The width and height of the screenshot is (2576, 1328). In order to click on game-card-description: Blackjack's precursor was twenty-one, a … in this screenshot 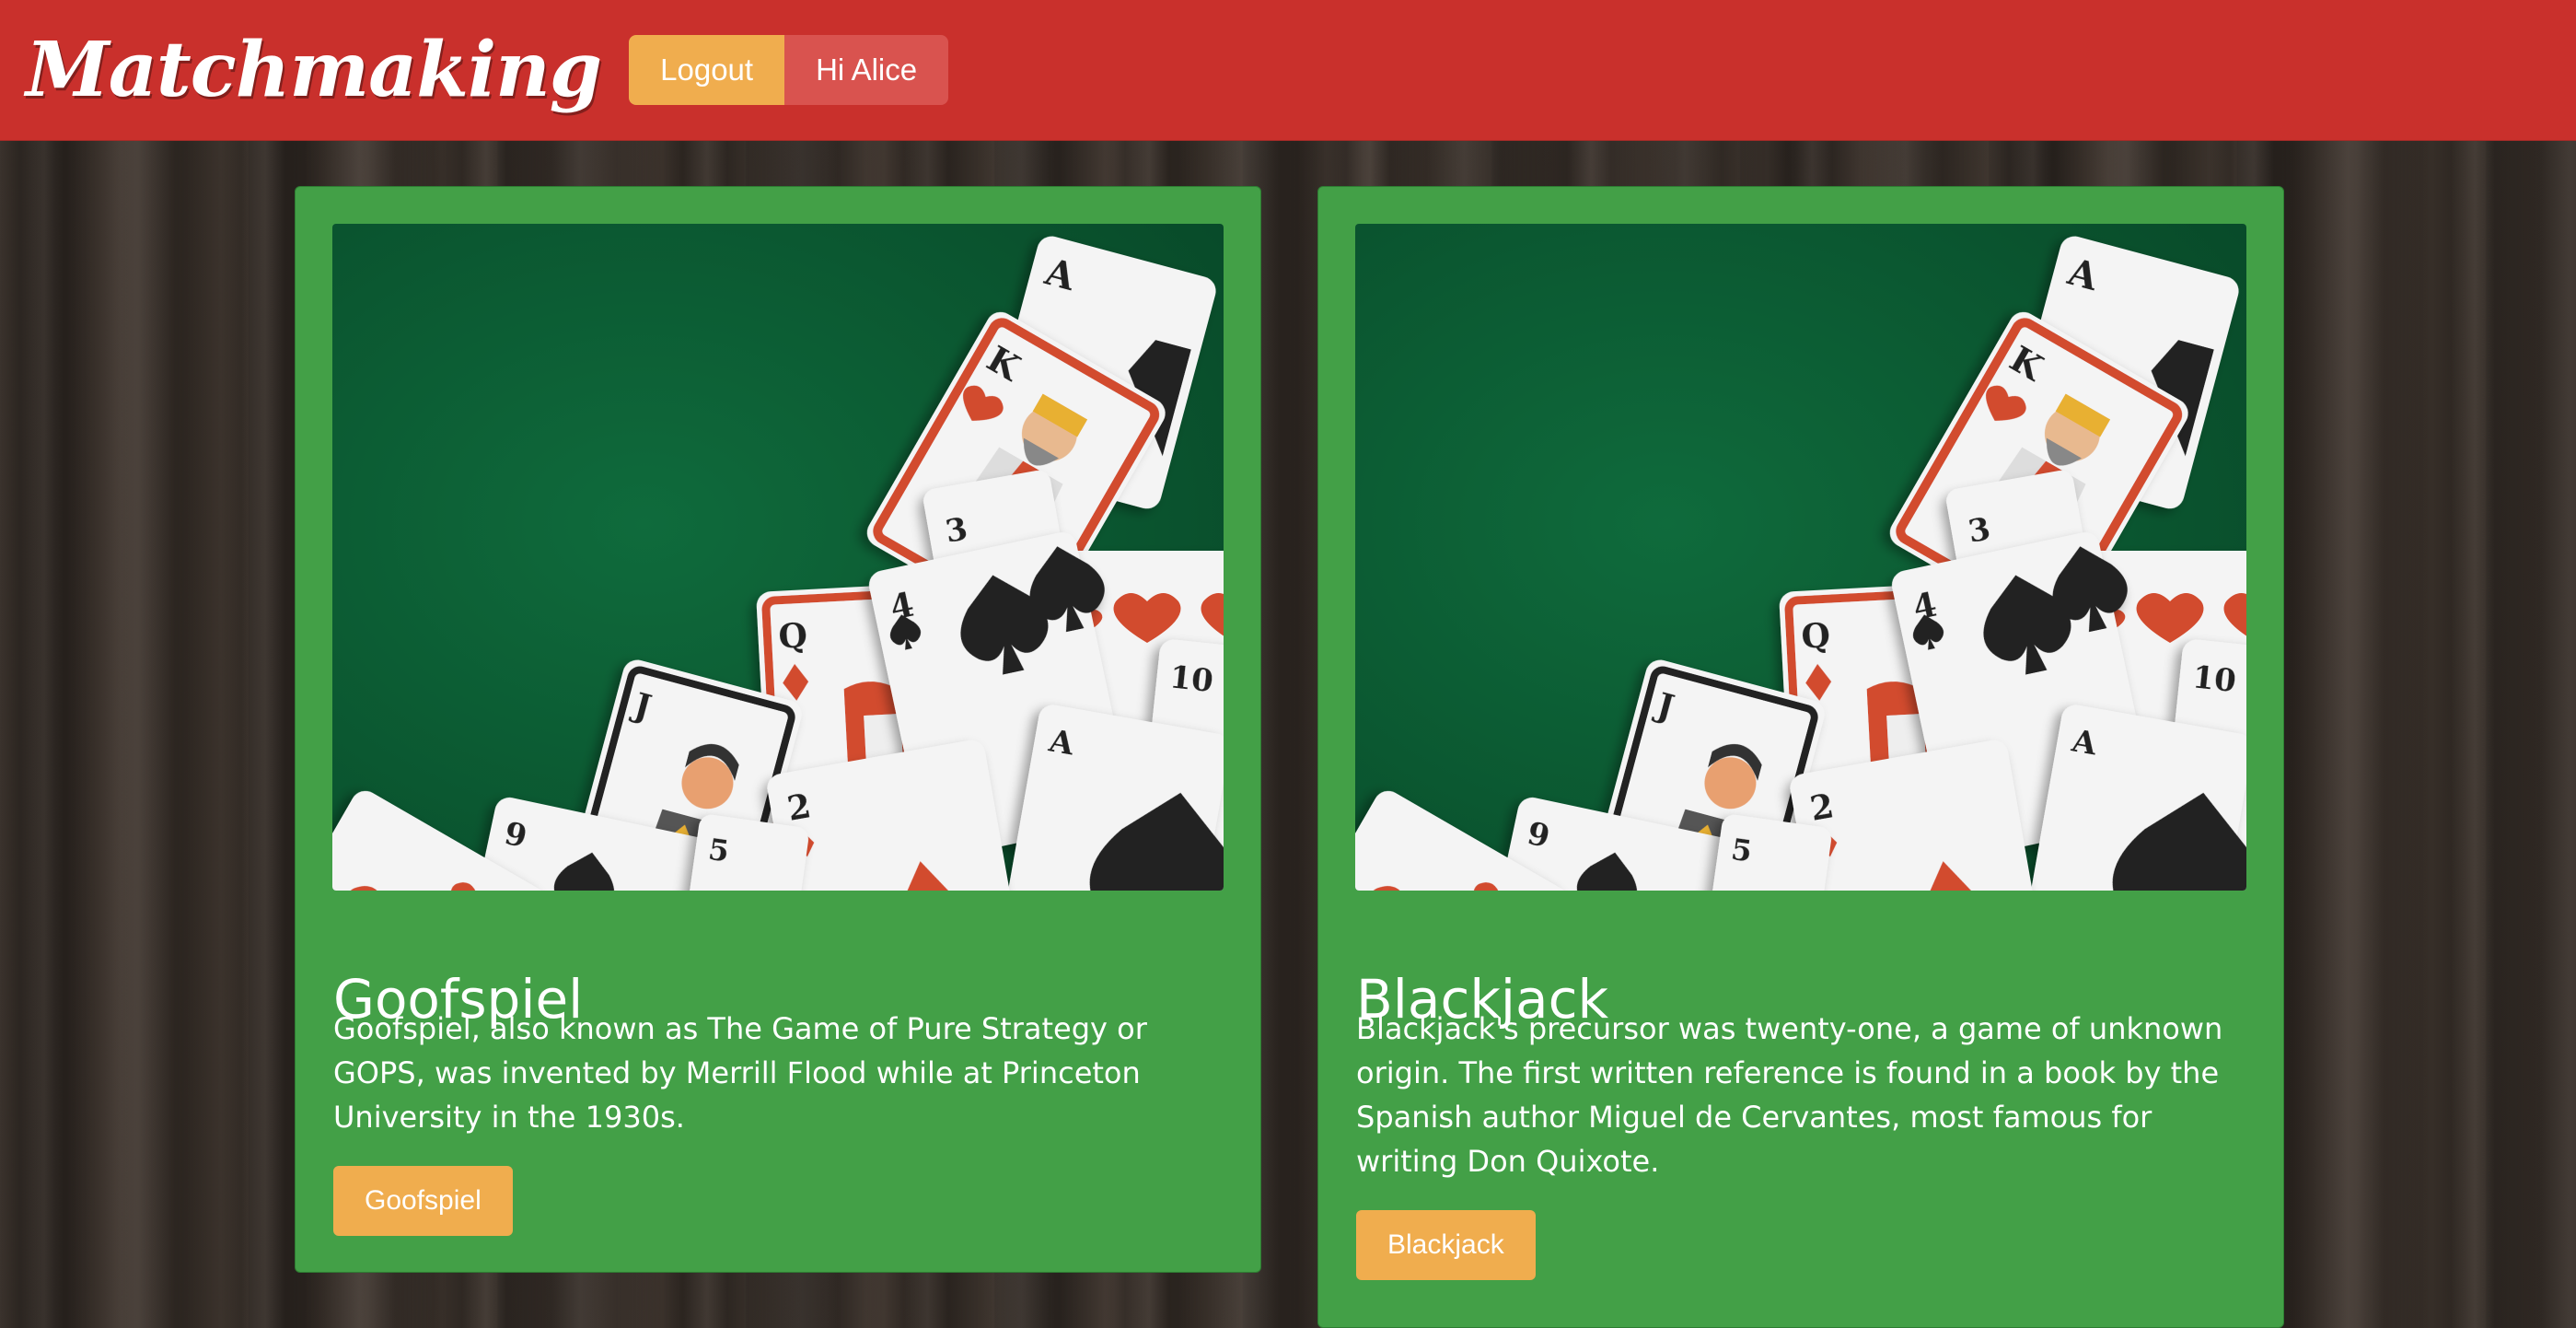, I will do `click(1789, 1095)`.